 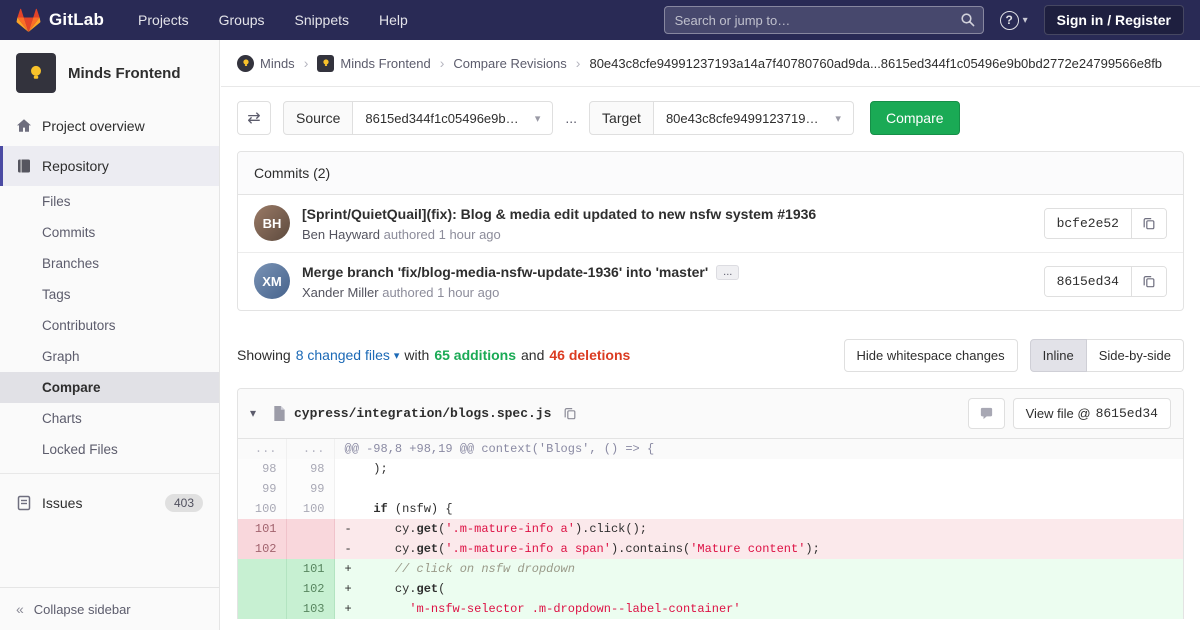 What do you see at coordinates (306, 63) in the screenshot?
I see `chevron-right-icon: ›` at bounding box center [306, 63].